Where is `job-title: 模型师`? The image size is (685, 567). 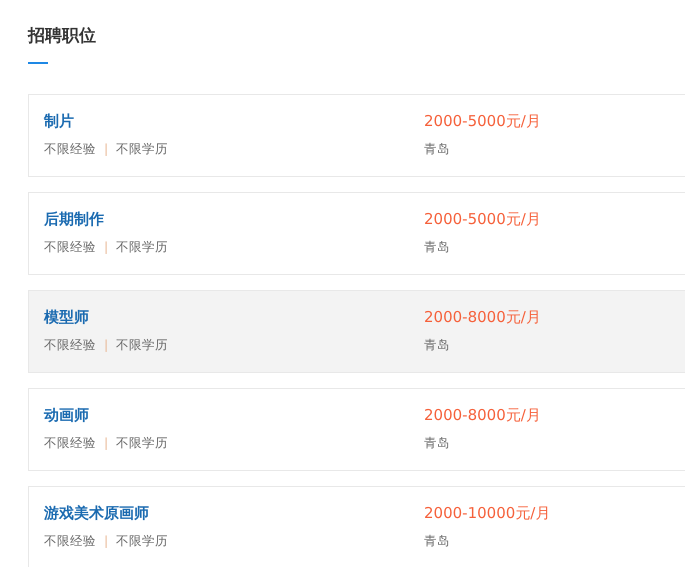
job-title: 模型师 is located at coordinates (234, 317).